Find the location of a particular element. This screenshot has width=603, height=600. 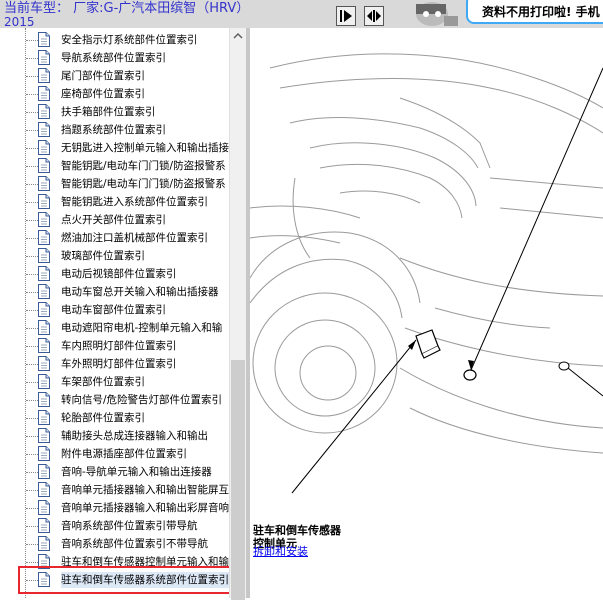

tree-item-label: 智能钥匙/电动车门门锁/防盗报警系 is located at coordinates (143, 166).